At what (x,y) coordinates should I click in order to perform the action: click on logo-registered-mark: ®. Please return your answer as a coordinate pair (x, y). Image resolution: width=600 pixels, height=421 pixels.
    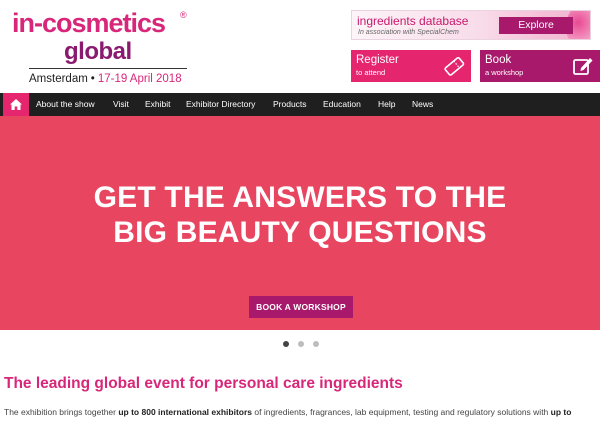
    Looking at the image, I should click on (183, 15).